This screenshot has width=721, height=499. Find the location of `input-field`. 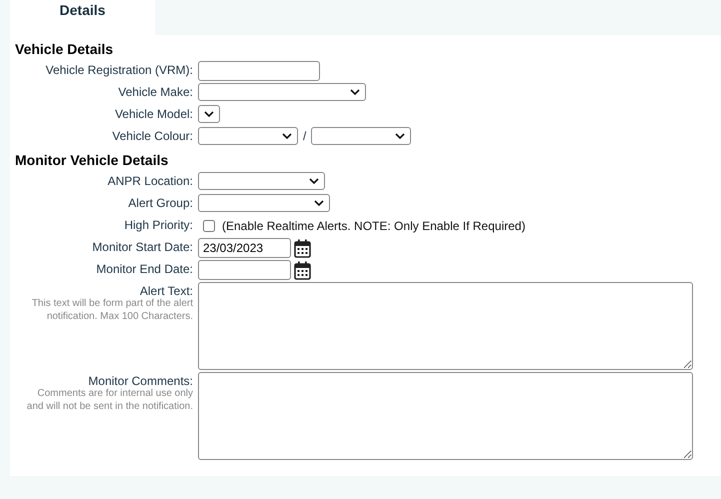

input-field is located at coordinates (259, 71).